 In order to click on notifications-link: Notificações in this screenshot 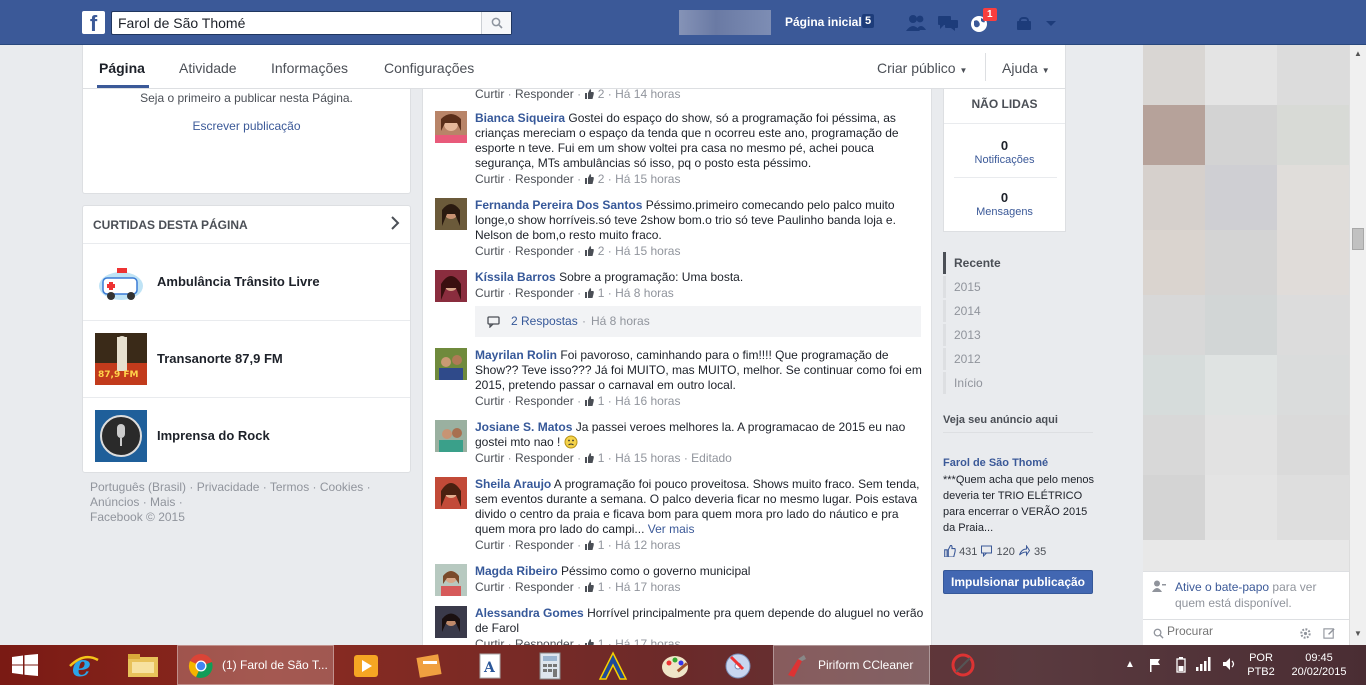, I will do `click(1004, 160)`.